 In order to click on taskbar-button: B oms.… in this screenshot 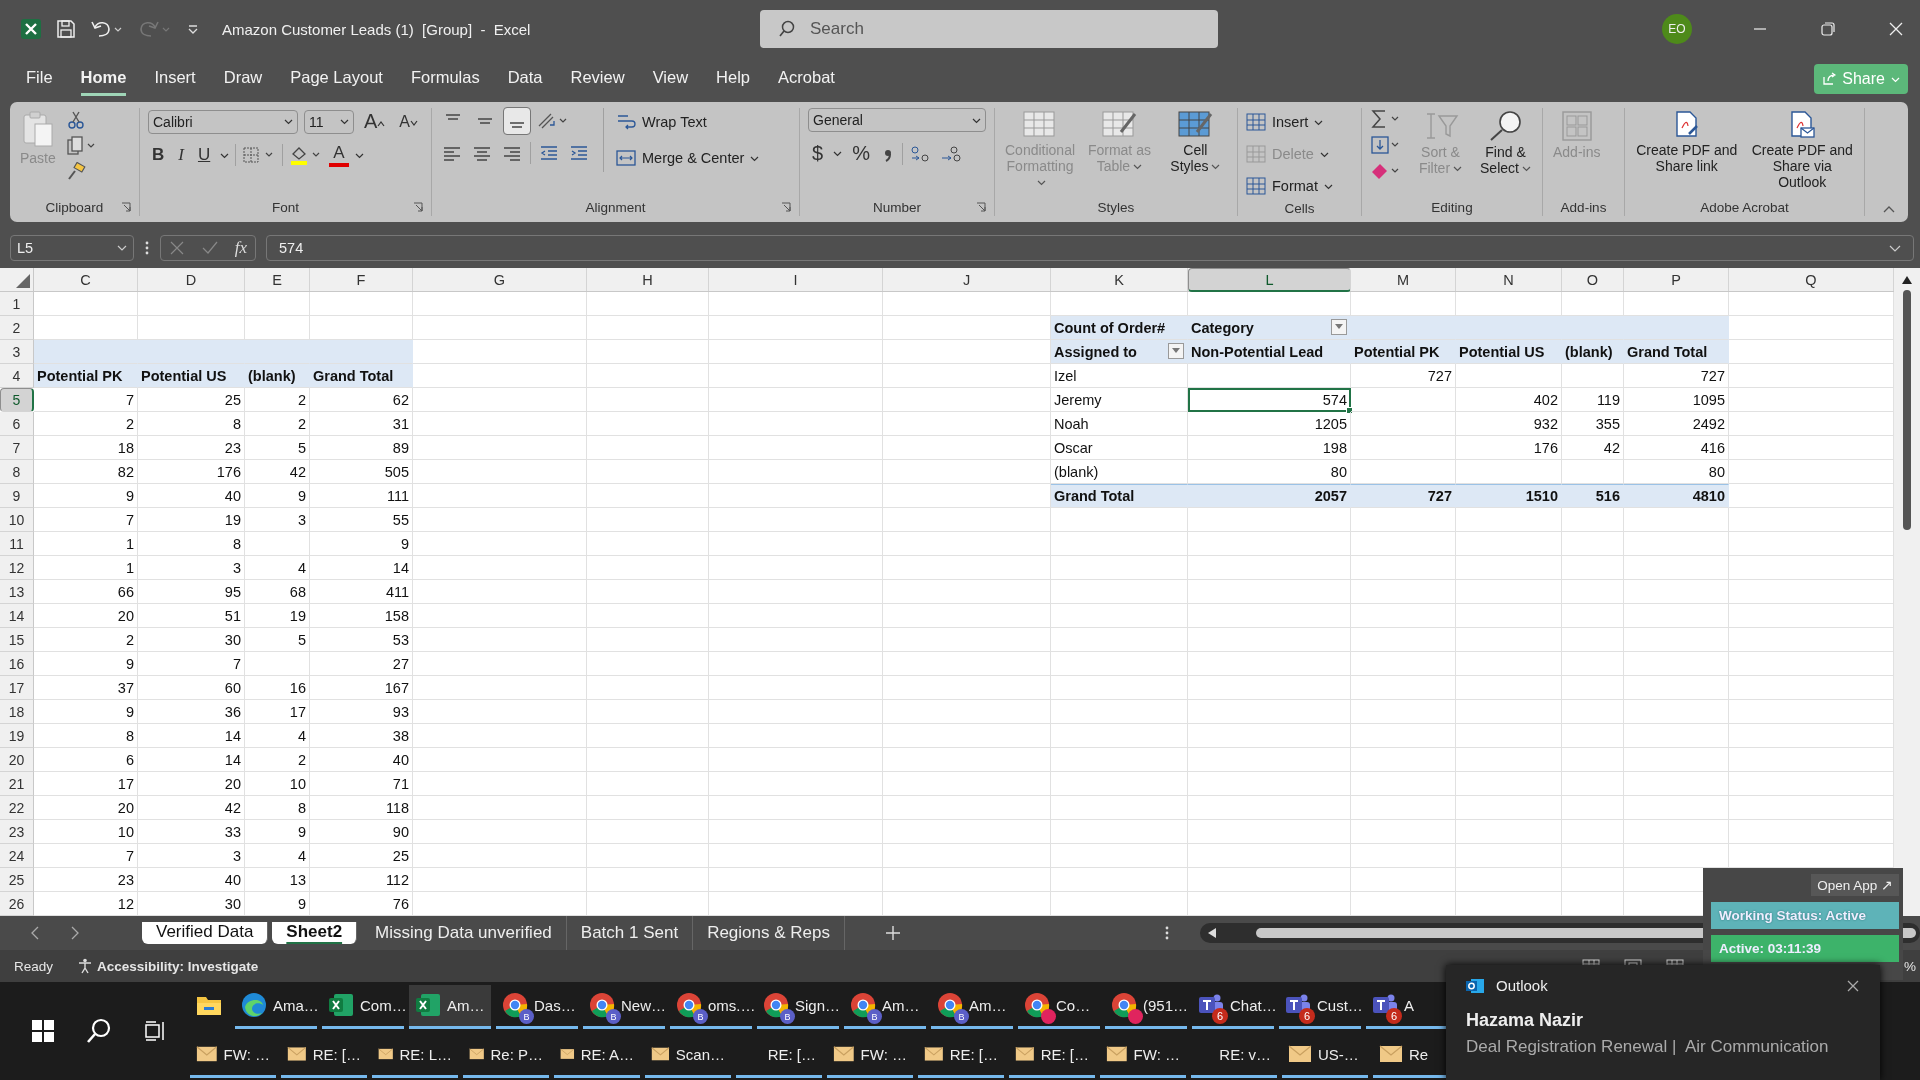, I will do `click(711, 1006)`.